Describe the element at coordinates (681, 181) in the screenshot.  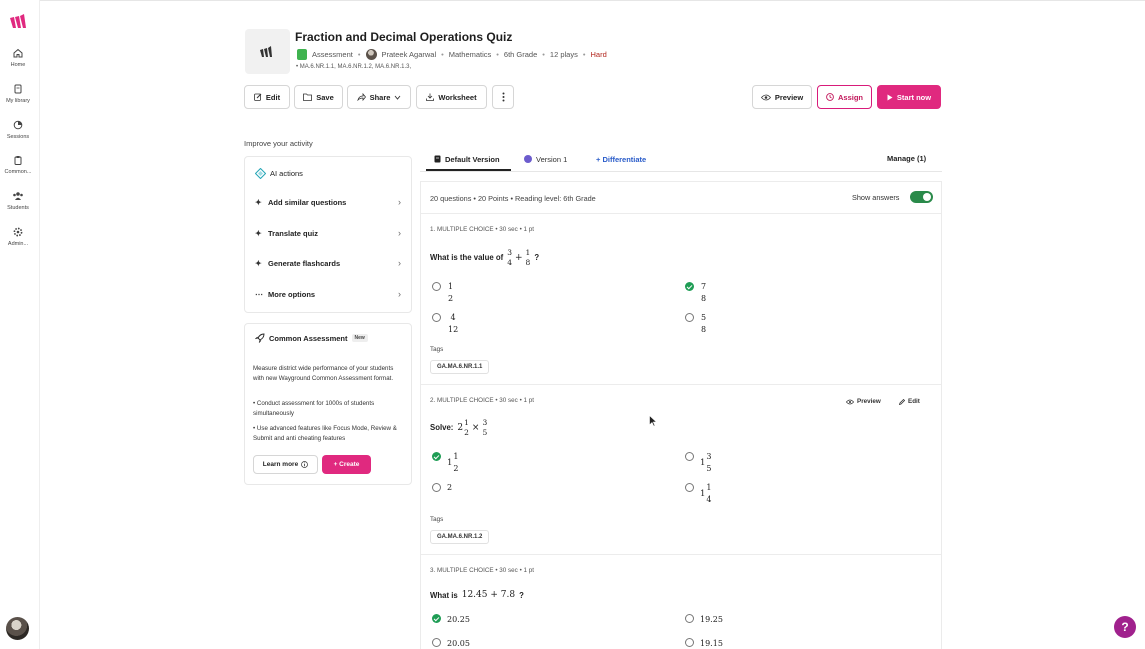
I see `divider` at that location.